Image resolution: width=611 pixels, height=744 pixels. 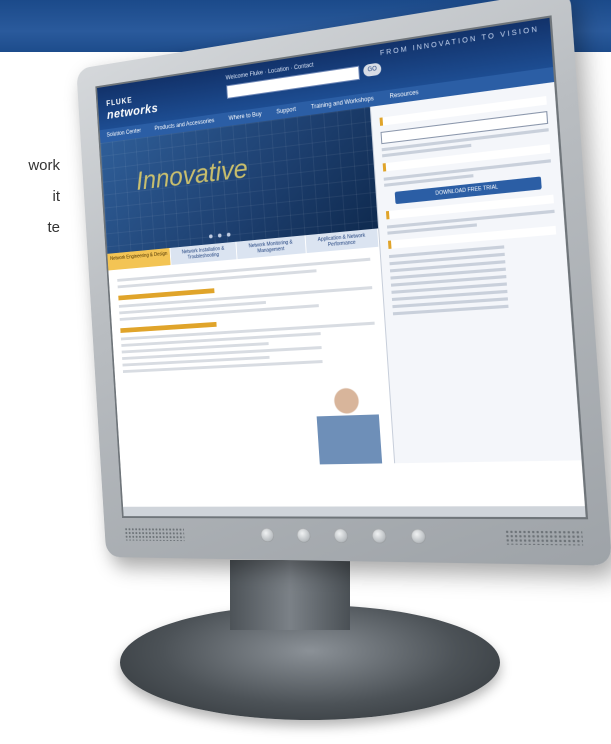 I want to click on site-go-button: GO, so click(x=372, y=69).